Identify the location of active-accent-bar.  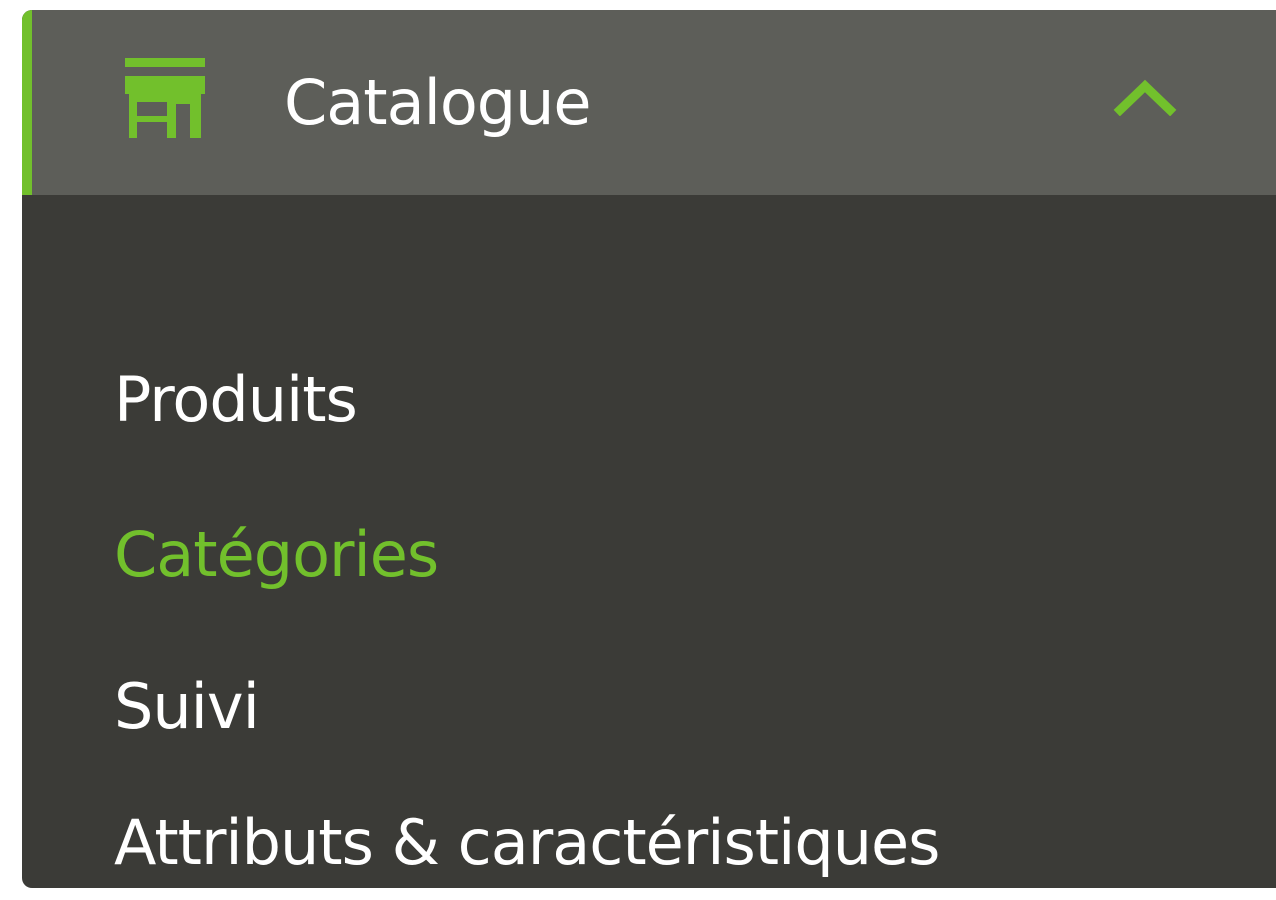
(27, 102).